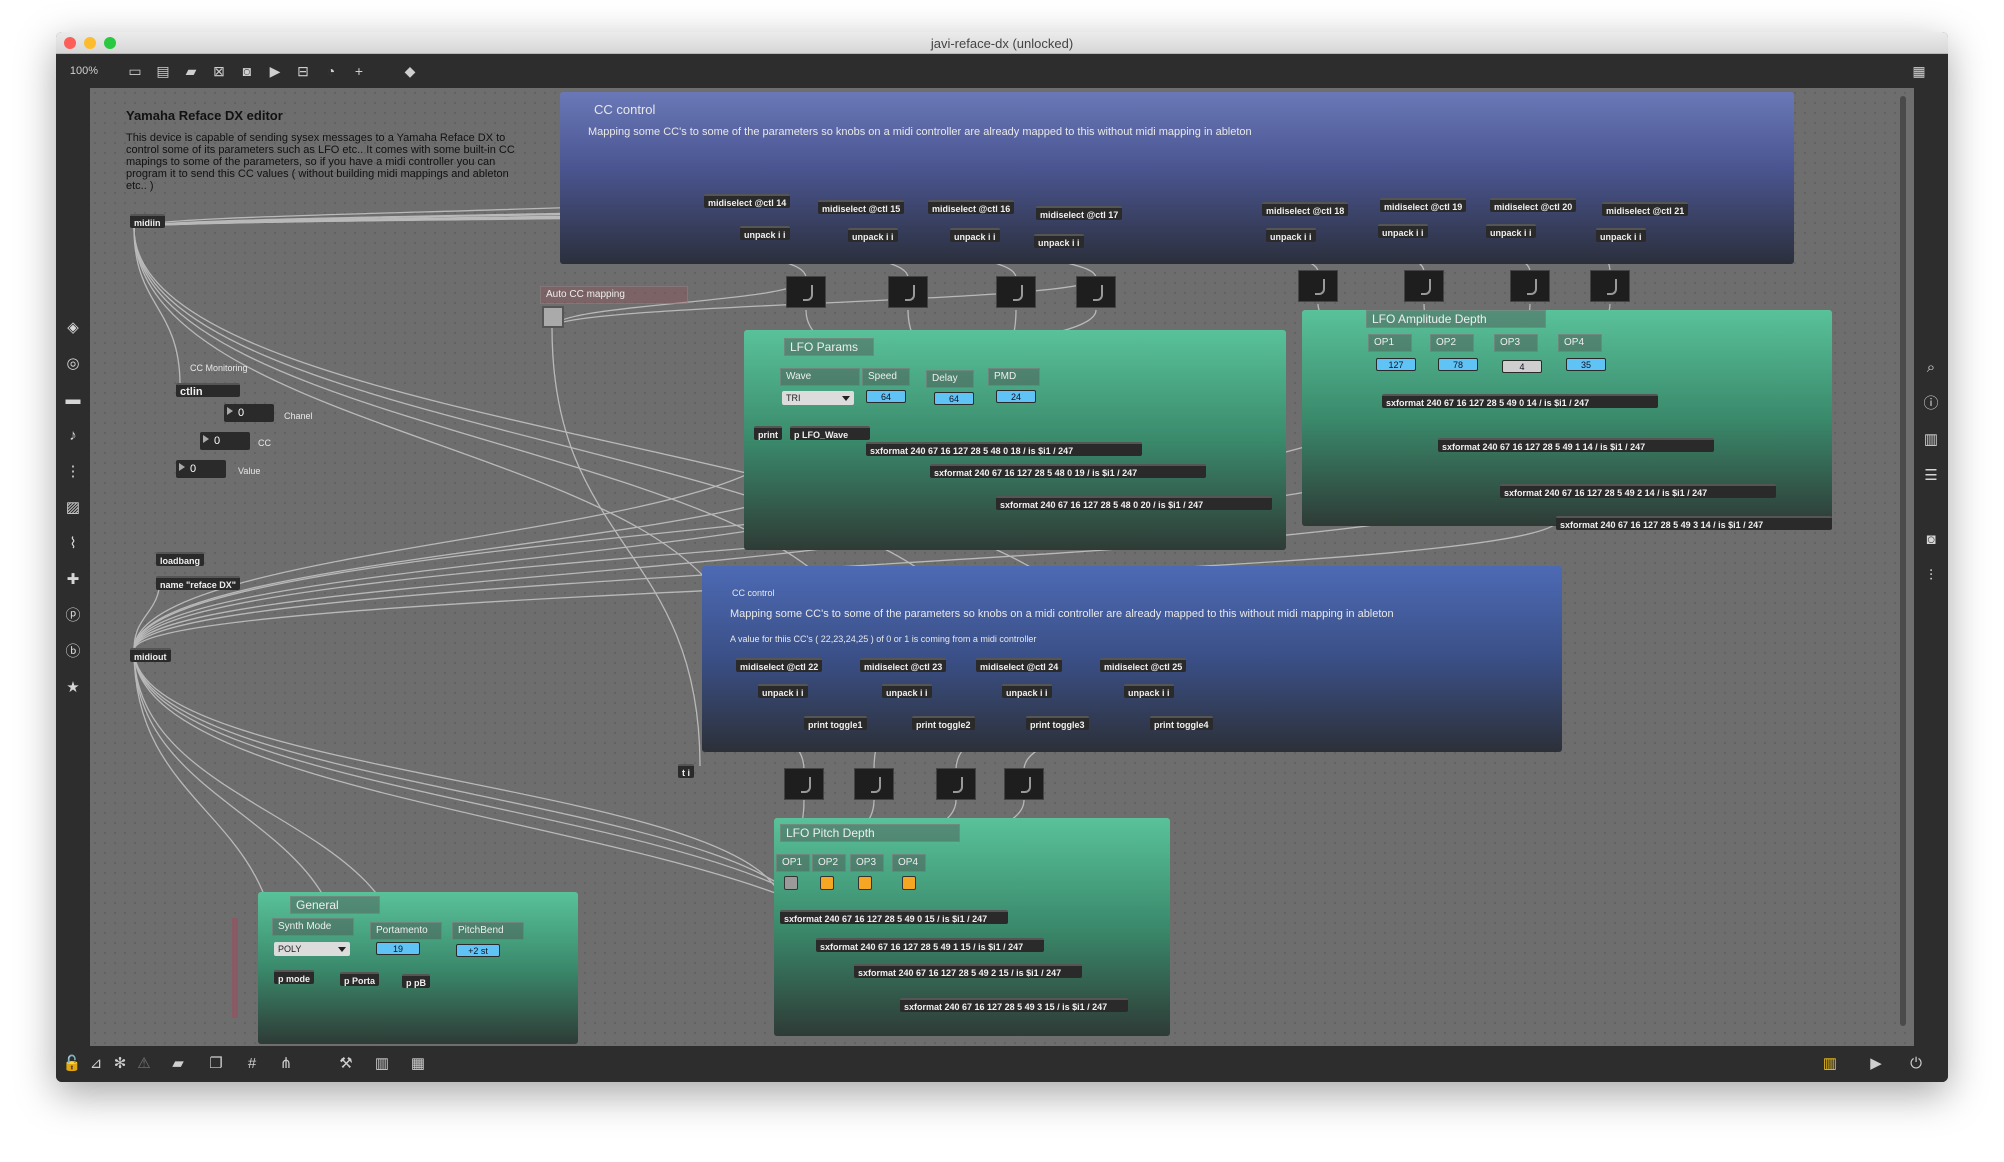 This screenshot has width=2004, height=1162. I want to click on midiselect-ctl-21: midiselect @ctl 21, so click(1645, 209).